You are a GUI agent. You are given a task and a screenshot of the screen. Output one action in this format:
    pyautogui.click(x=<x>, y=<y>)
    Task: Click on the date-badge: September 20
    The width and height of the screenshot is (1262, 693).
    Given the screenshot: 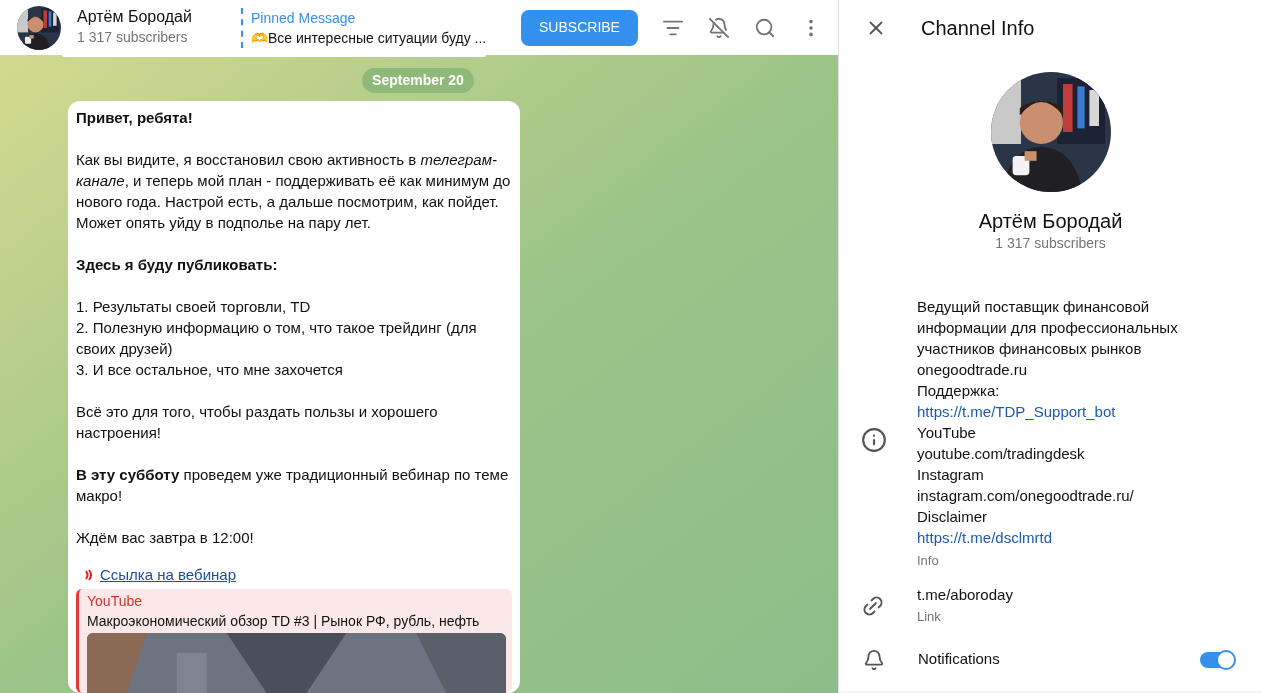 What is the action you would take?
    pyautogui.click(x=418, y=80)
    